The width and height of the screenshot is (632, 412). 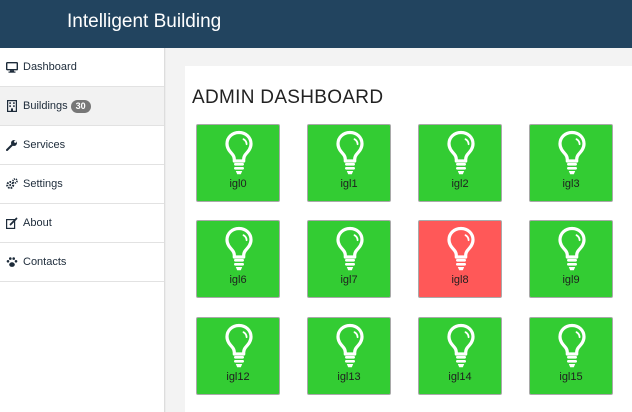 I want to click on tile-label: igl0, so click(x=238, y=184).